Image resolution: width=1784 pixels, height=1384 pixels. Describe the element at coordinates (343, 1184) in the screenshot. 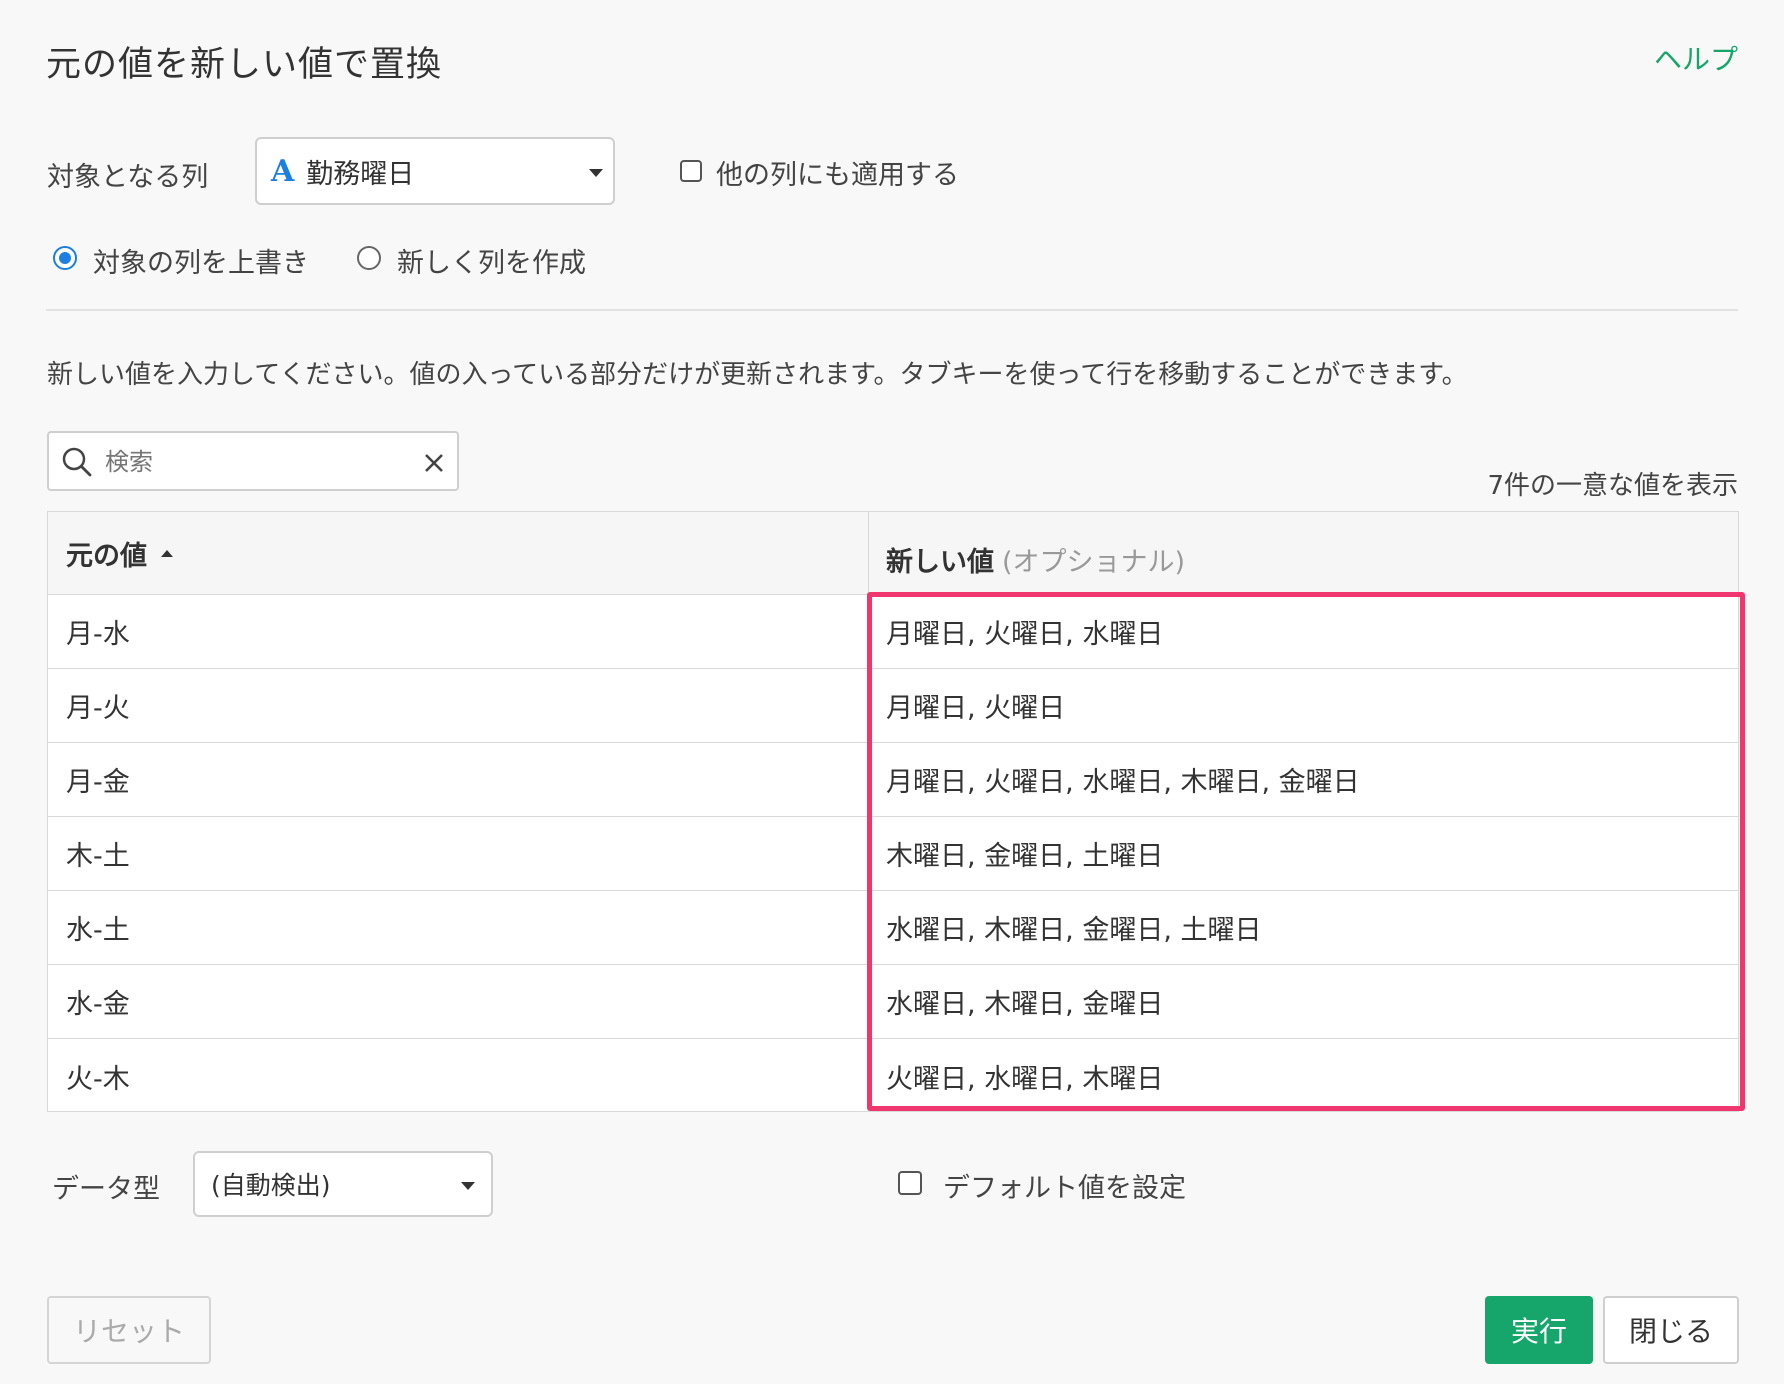

I see `datatype-select: (自動検出)` at that location.